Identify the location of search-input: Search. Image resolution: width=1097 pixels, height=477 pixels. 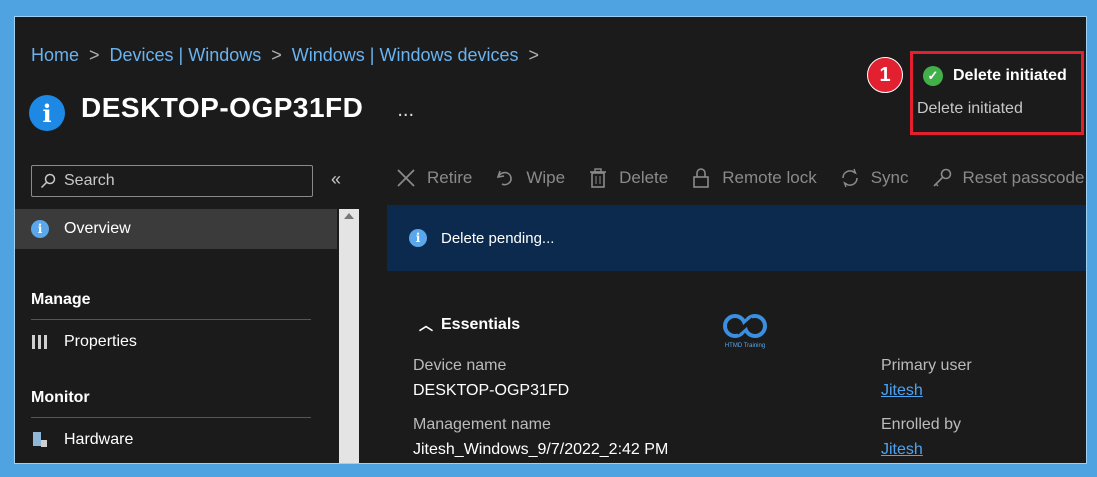
(172, 181).